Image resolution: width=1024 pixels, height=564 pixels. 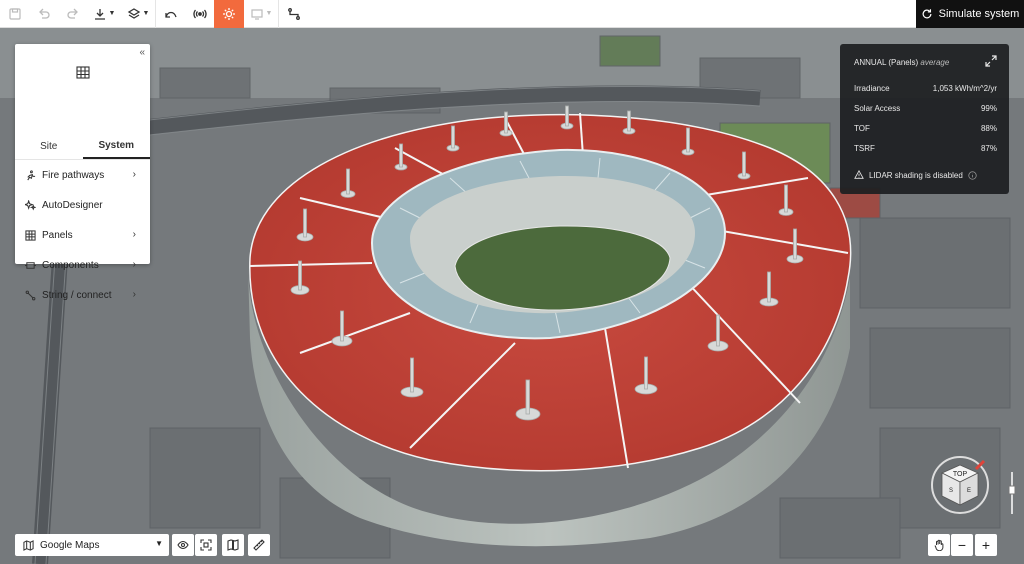 What do you see at coordinates (988, 148) in the screenshot?
I see `stat-value: 87%` at bounding box center [988, 148].